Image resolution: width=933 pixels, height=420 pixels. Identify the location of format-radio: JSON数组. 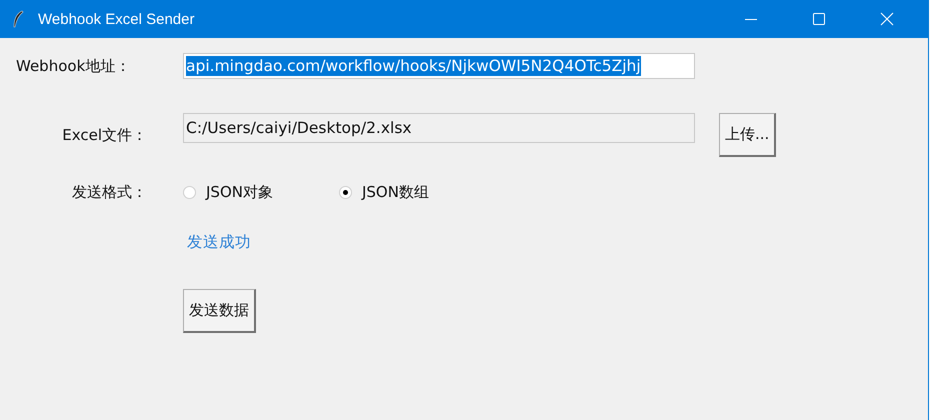
(383, 192).